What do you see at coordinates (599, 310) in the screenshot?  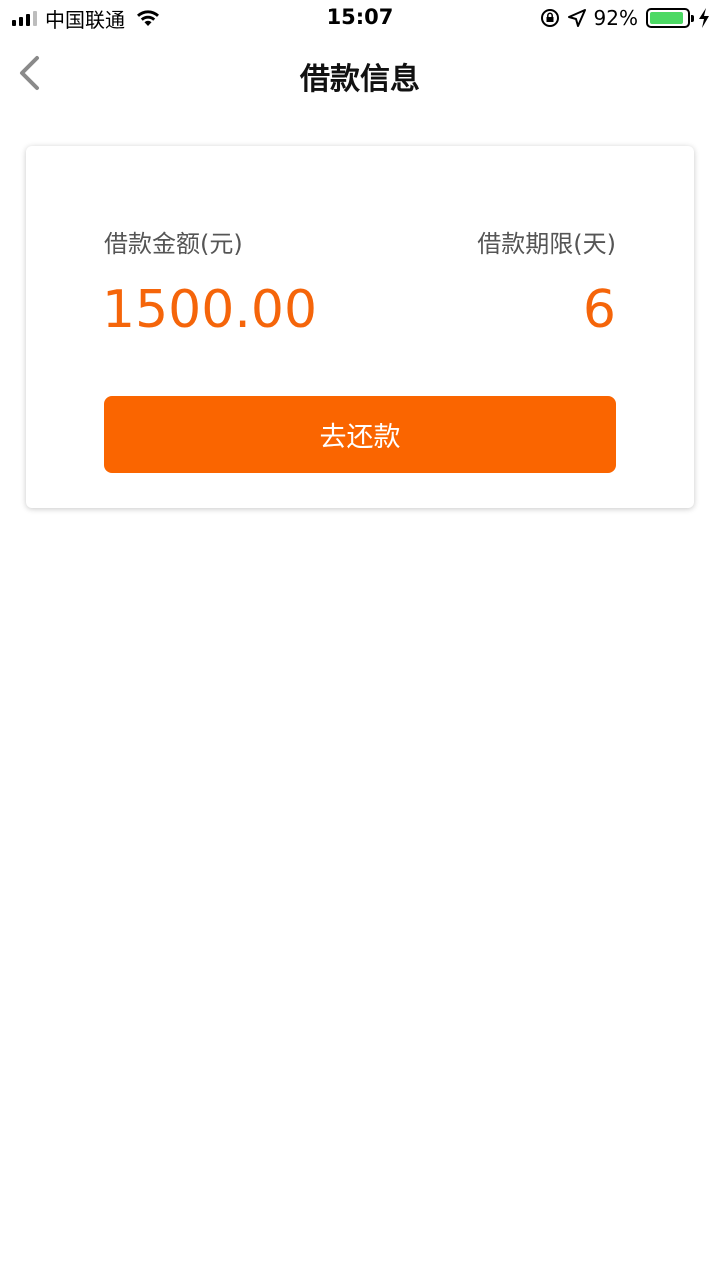 I see `loan-term-value: 6` at bounding box center [599, 310].